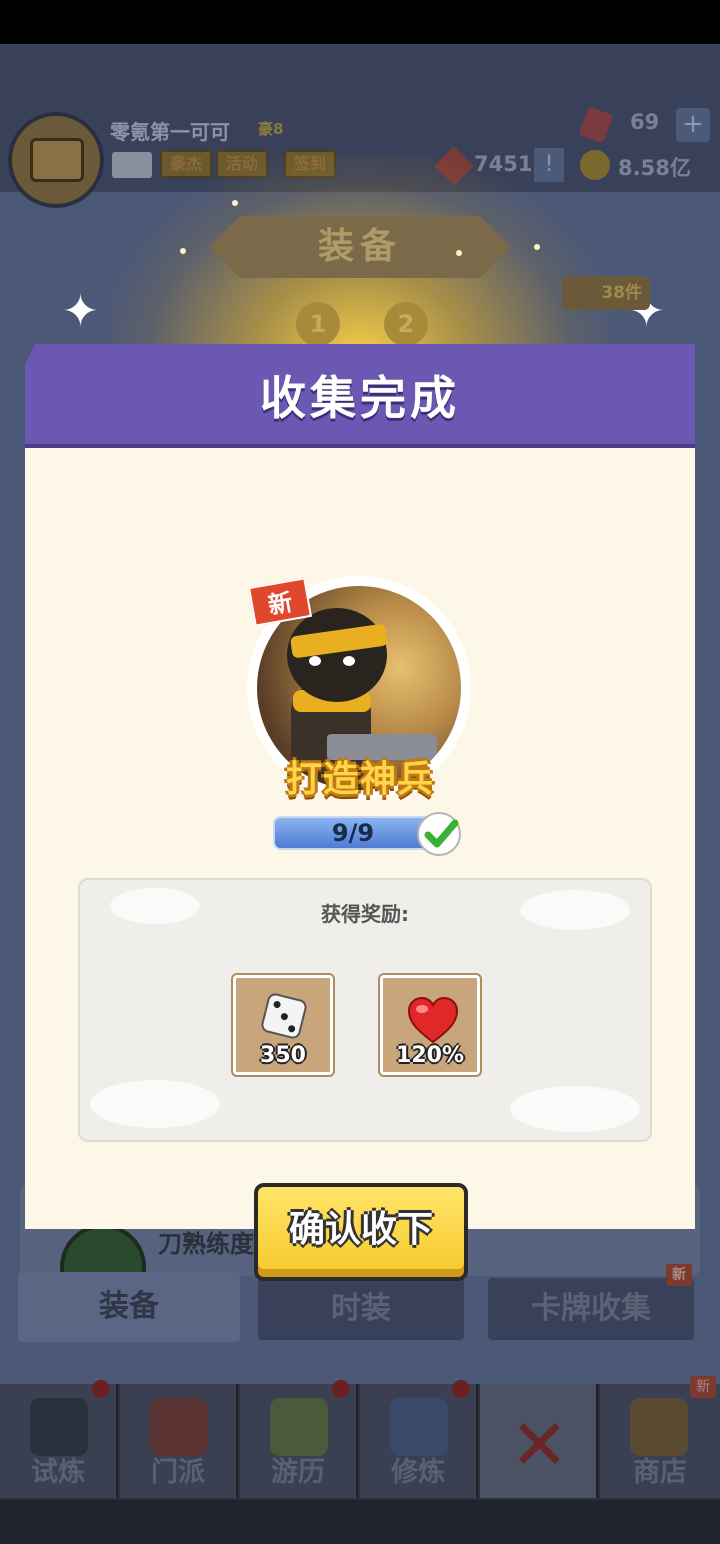 The image size is (720, 1544). Describe the element at coordinates (170, 132) in the screenshot. I see `player-name: 零氪第一可可` at that location.